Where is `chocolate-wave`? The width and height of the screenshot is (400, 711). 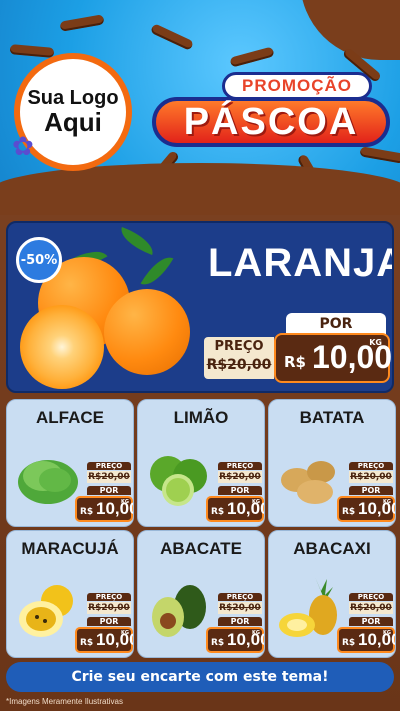
chocolate-wave is located at coordinates (200, 189).